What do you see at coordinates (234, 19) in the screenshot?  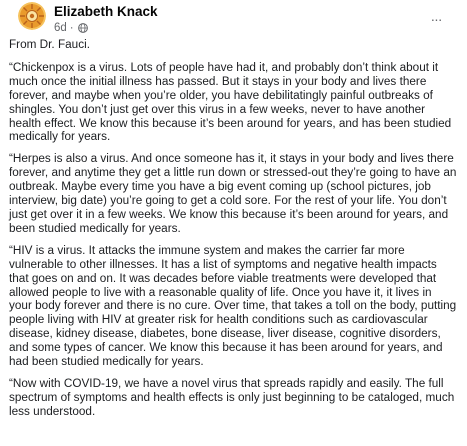 I see `post-header: Elizabeth Knack 6d · ···` at bounding box center [234, 19].